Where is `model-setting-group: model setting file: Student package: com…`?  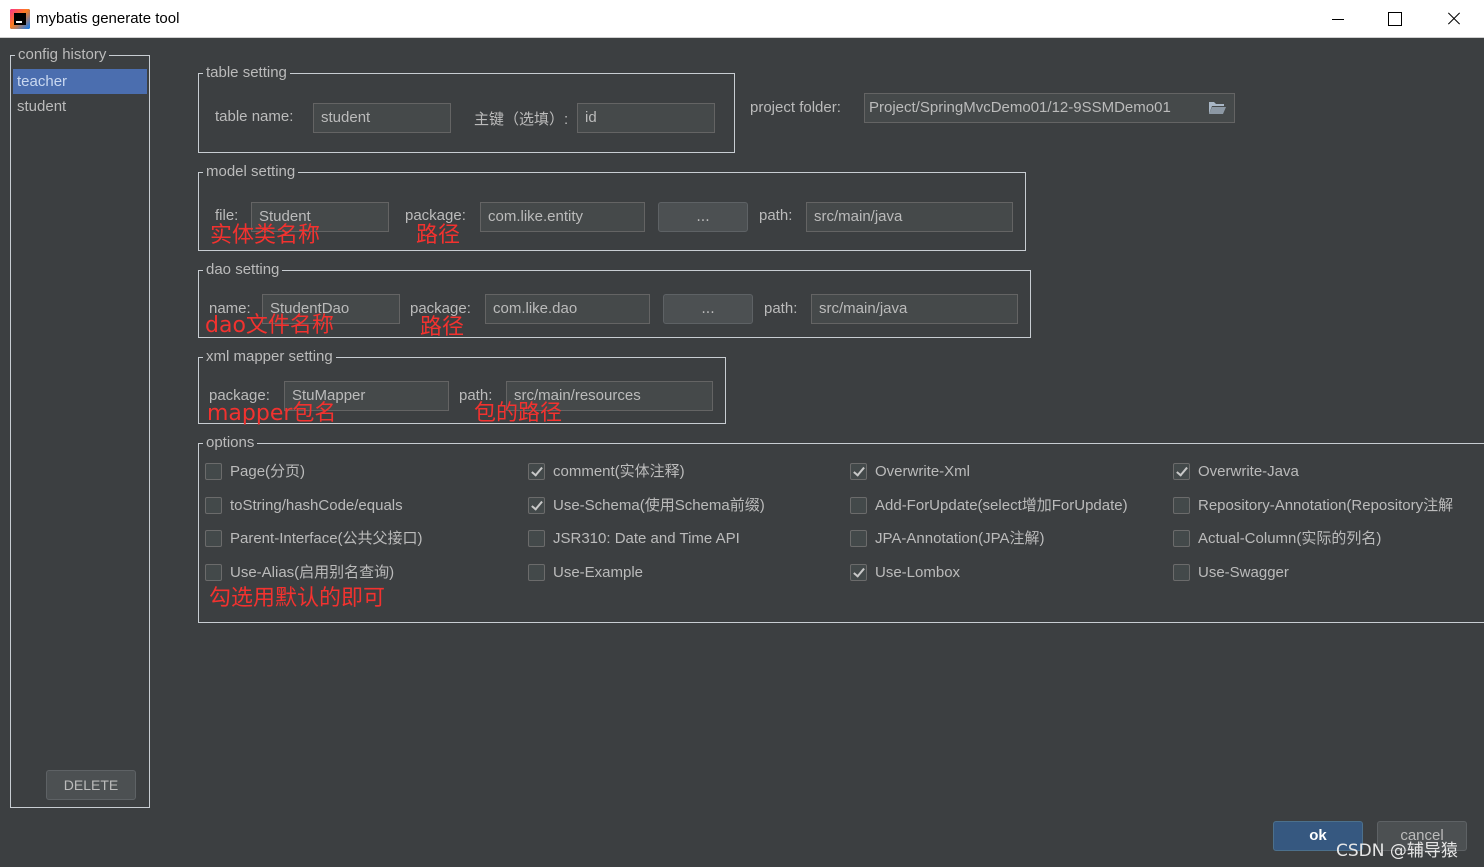 model-setting-group: model setting file: Student package: com… is located at coordinates (612, 206).